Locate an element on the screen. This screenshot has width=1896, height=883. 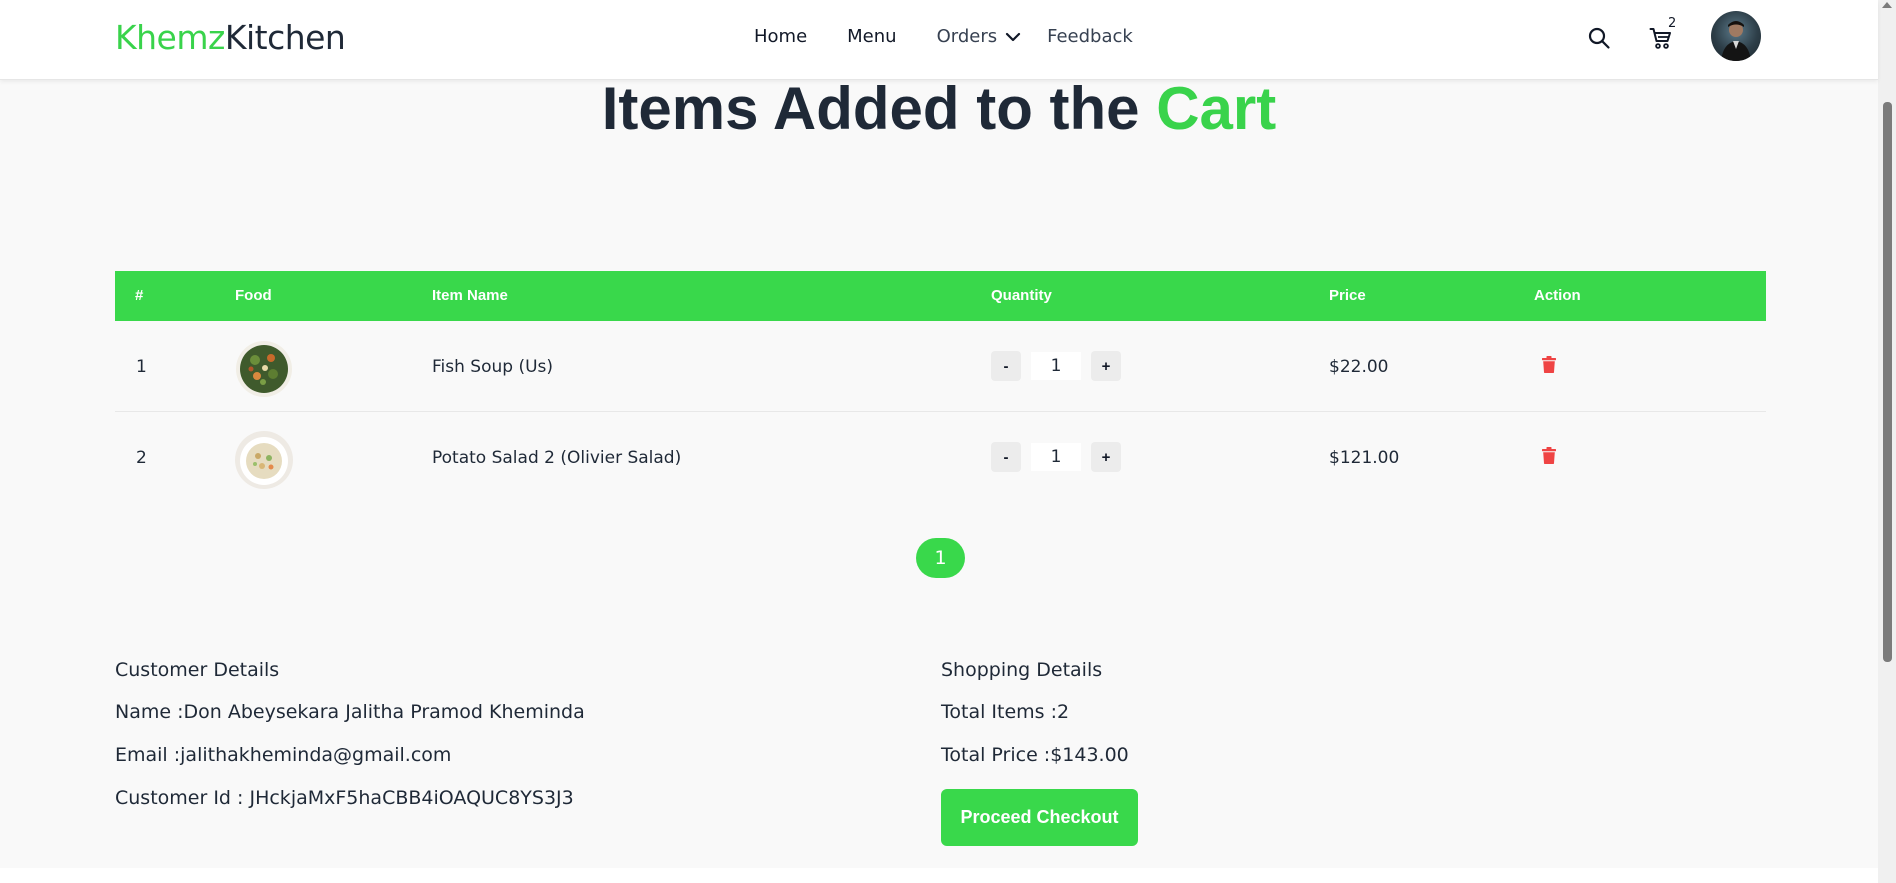
row-number: 2 is located at coordinates (141, 458).